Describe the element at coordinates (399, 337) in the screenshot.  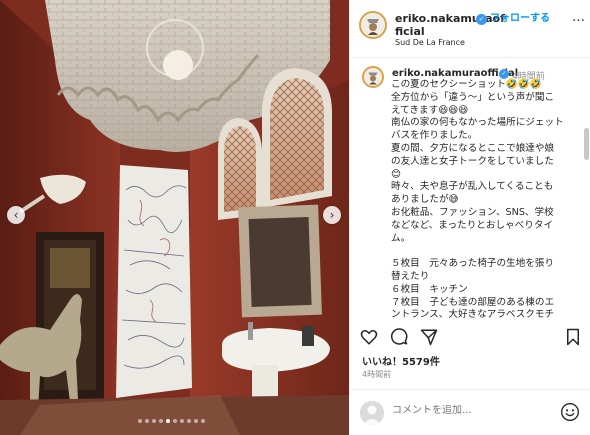
I see `comment-icon` at that location.